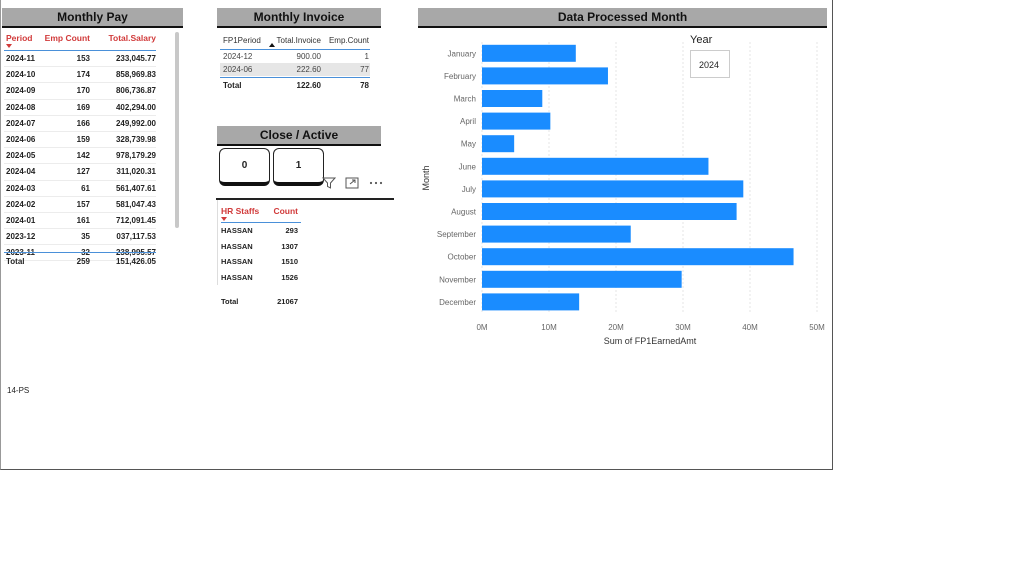  Describe the element at coordinates (622, 18) in the screenshot. I see `data-processed-title: Data Processed Month` at that location.